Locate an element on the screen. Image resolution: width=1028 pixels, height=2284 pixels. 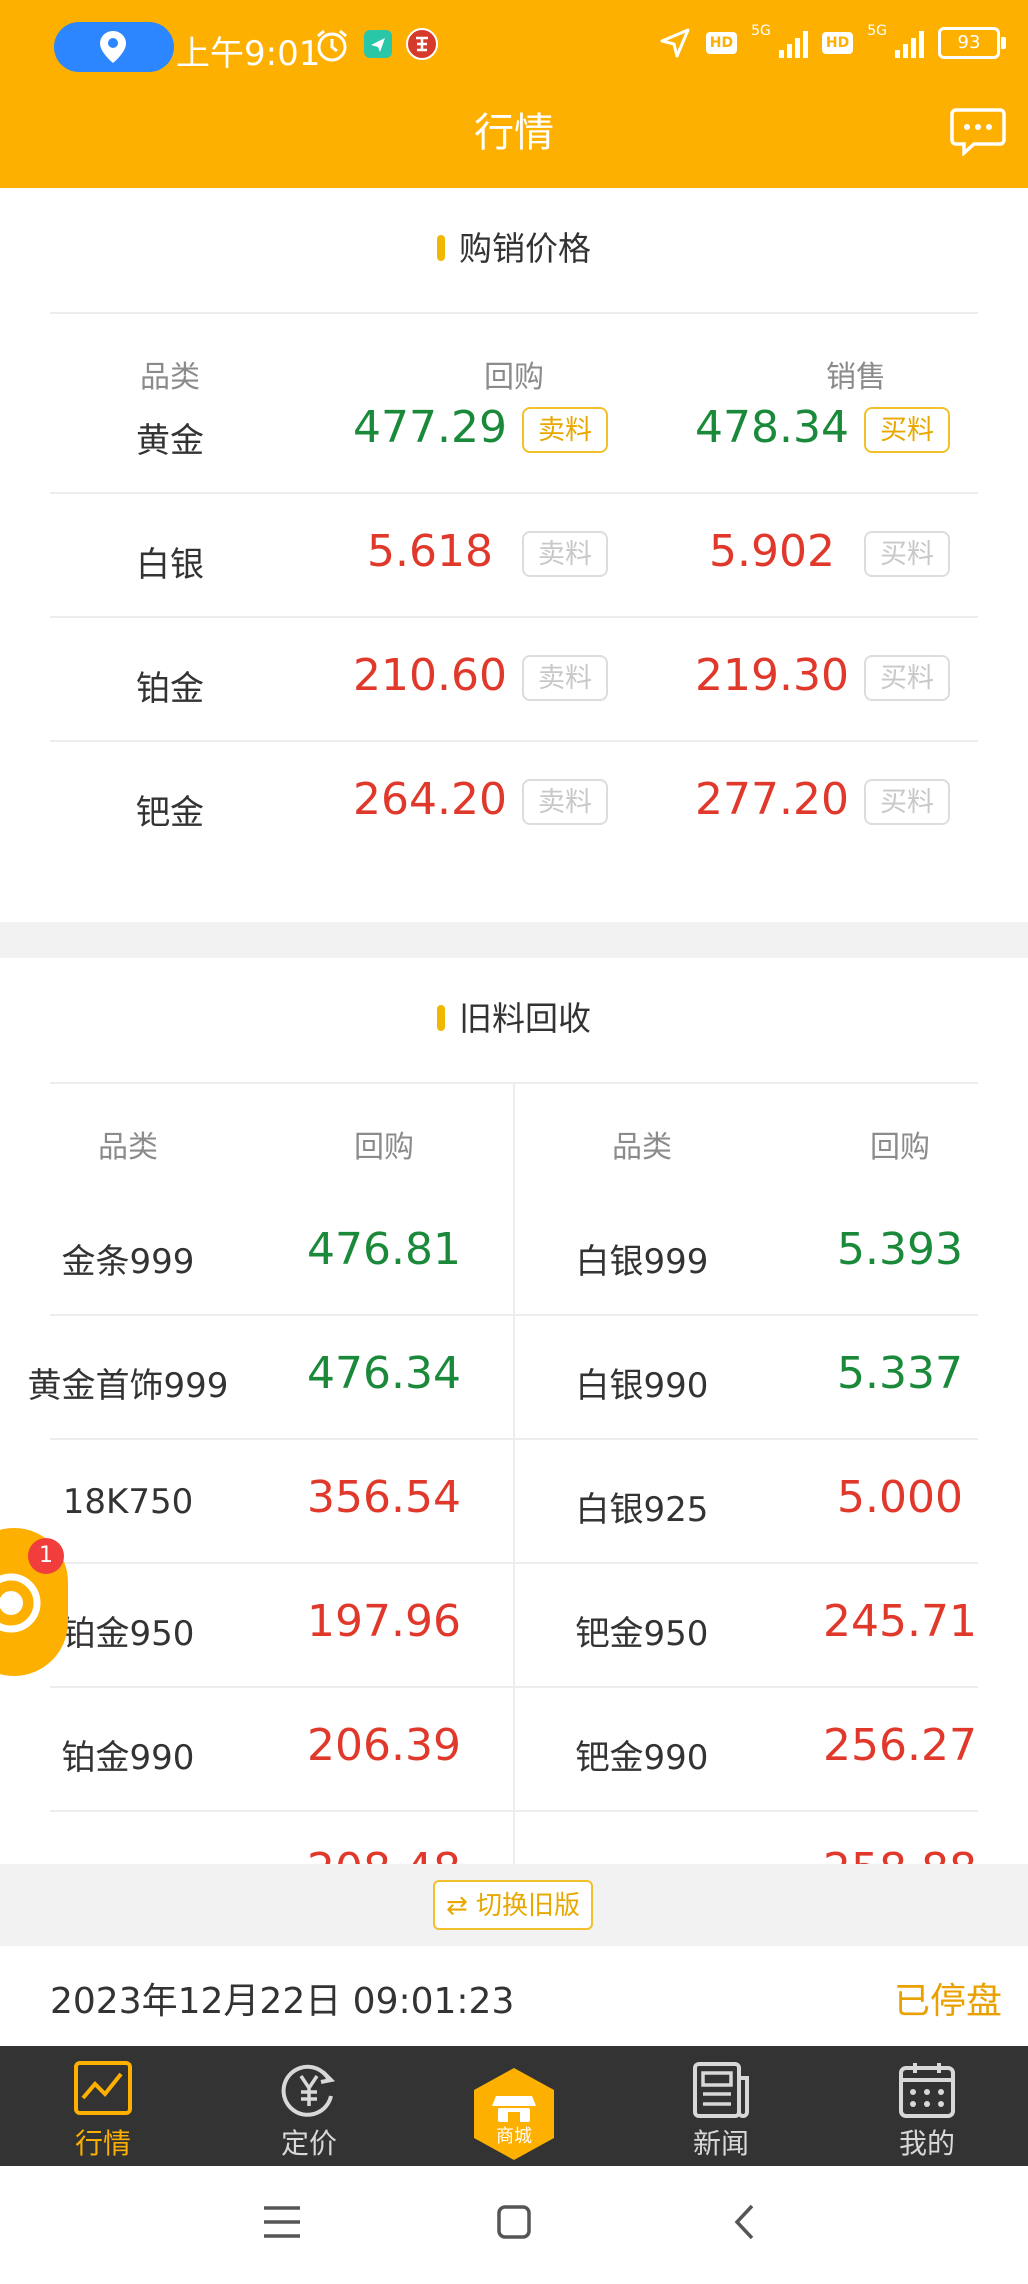
chart-icon is located at coordinates (103, 2088).